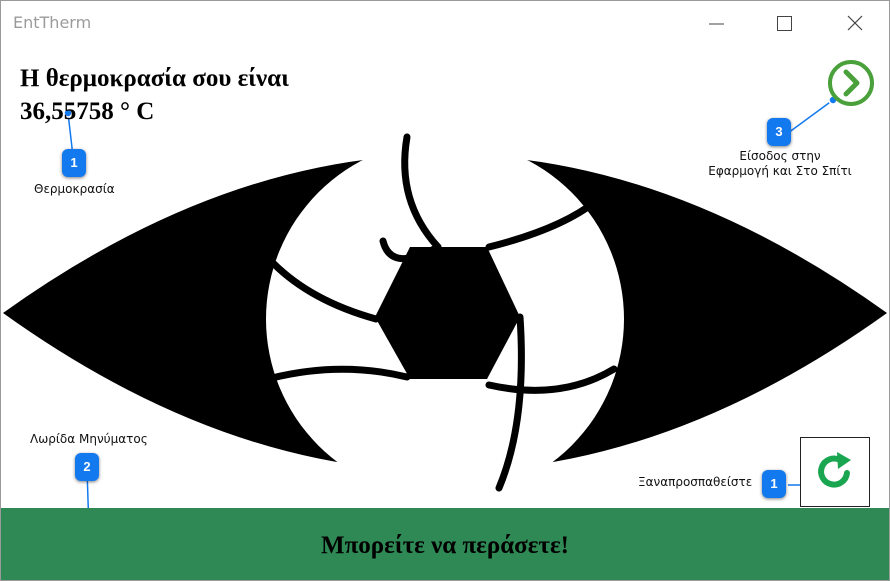  I want to click on maximize-button, so click(784, 24).